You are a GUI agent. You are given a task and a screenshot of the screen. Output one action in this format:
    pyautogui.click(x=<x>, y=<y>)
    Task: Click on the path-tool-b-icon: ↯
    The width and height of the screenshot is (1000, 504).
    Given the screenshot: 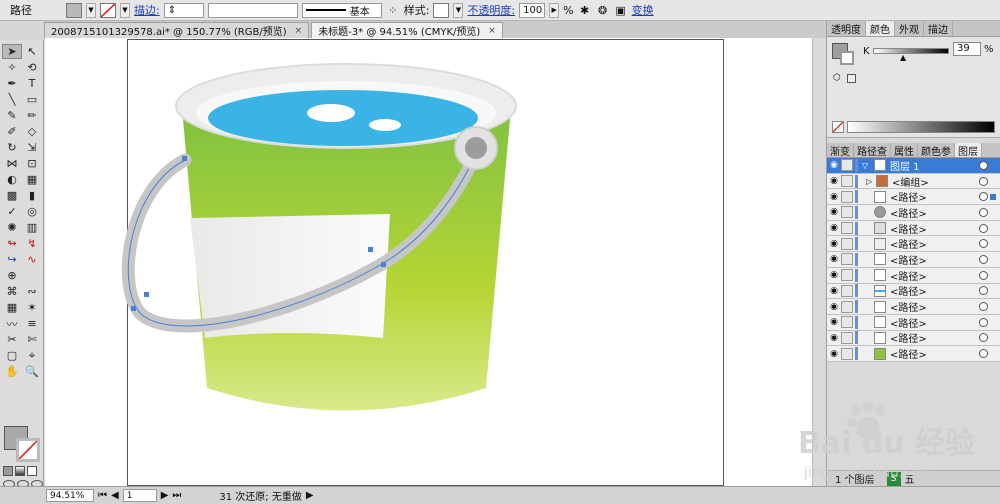 What is the action you would take?
    pyautogui.click(x=32, y=243)
    